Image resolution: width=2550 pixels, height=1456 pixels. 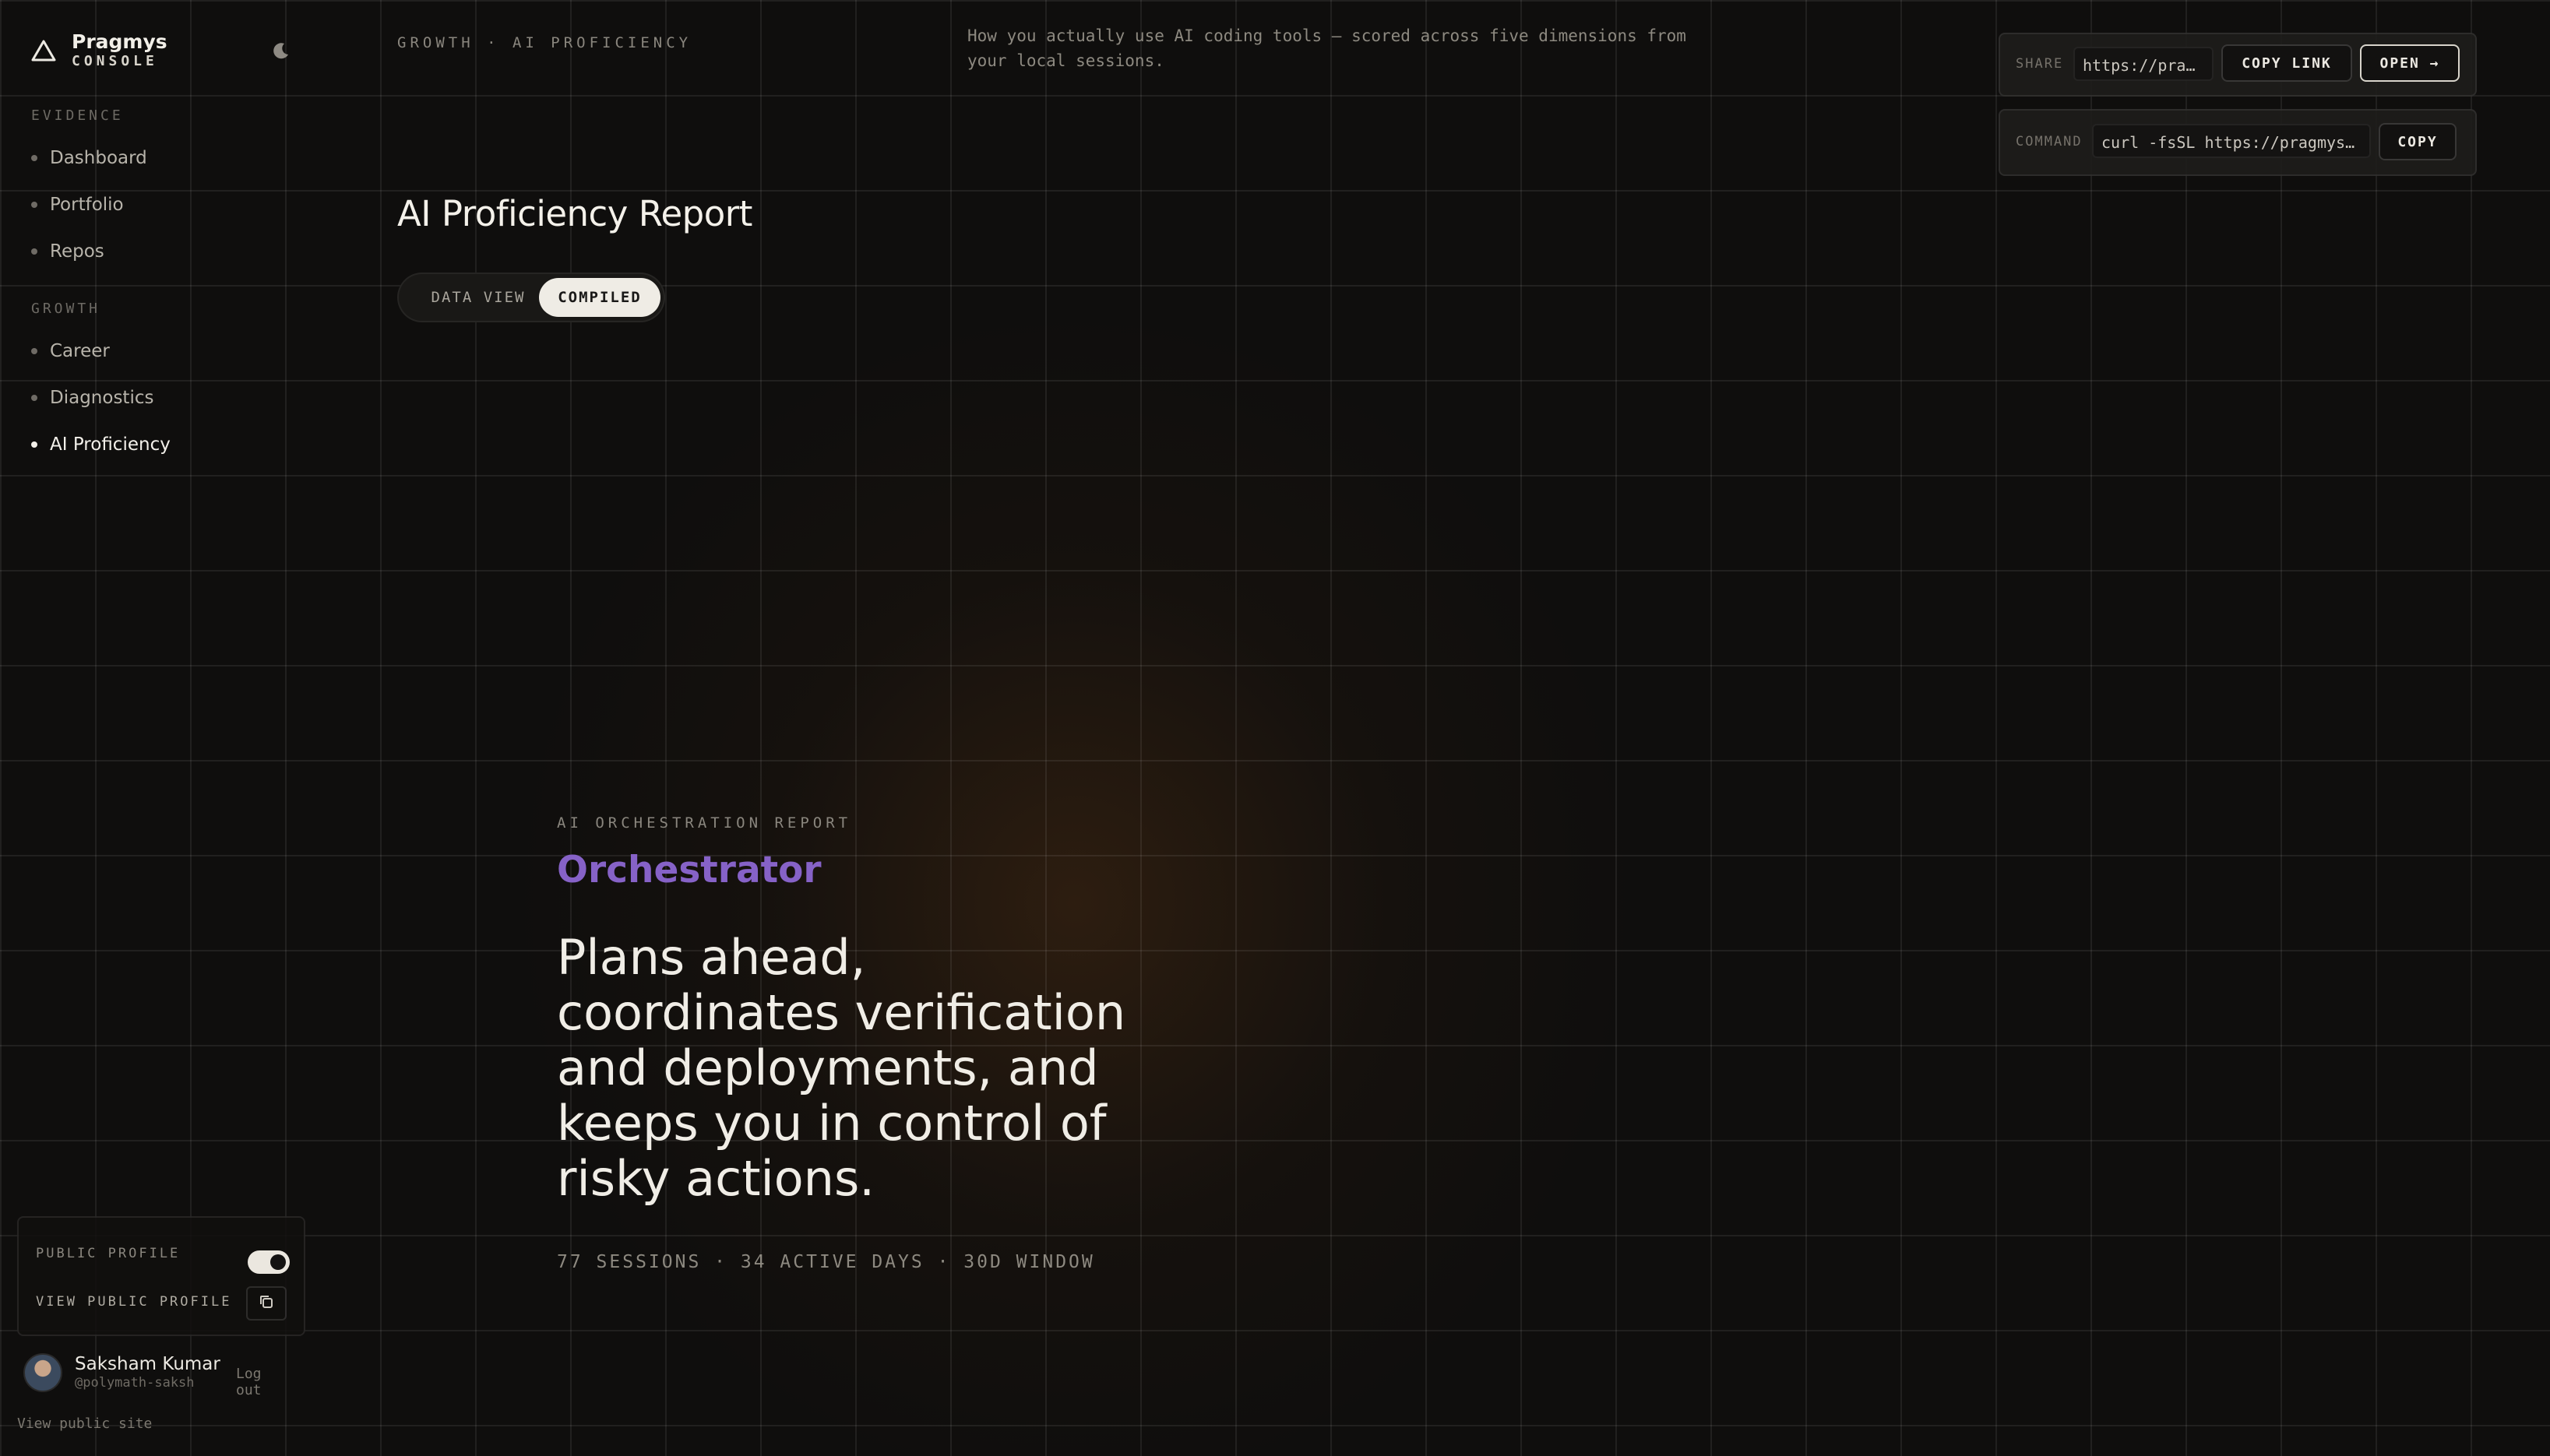 I want to click on view-toggle: DATA VIEW COMPILED, so click(x=531, y=297).